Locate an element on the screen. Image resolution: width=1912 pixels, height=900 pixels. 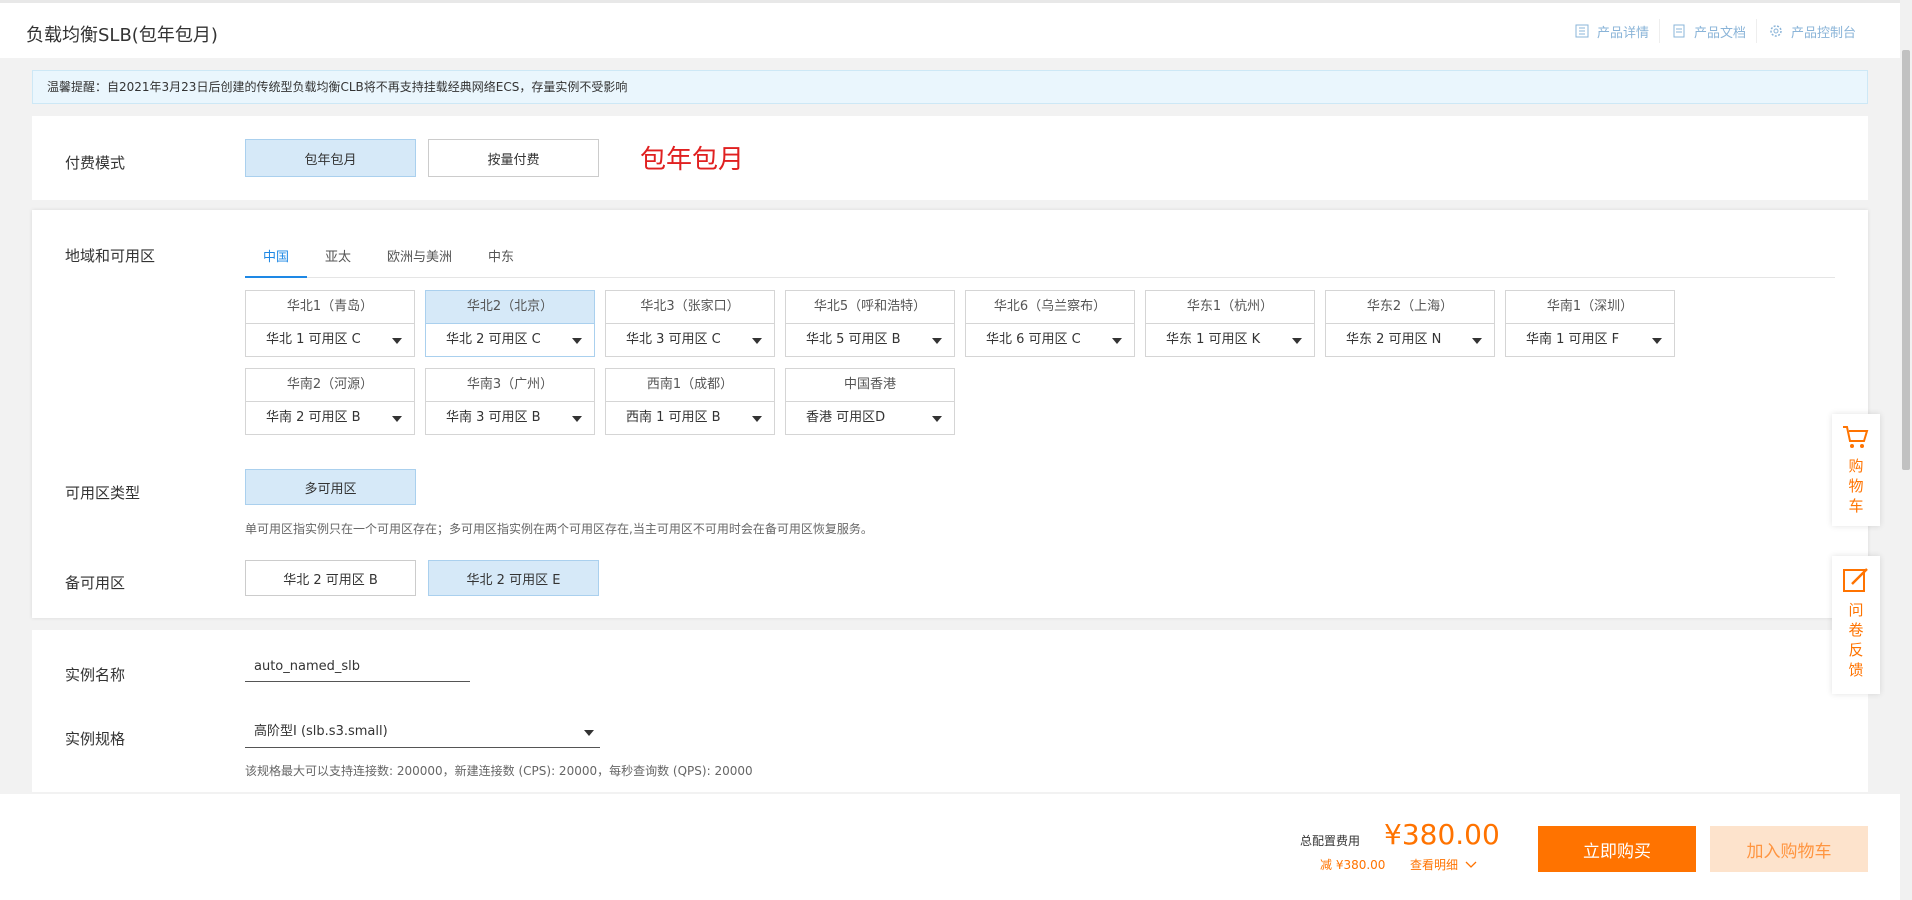
total-cost-label: 总配置费用 is located at coordinates (1330, 841).